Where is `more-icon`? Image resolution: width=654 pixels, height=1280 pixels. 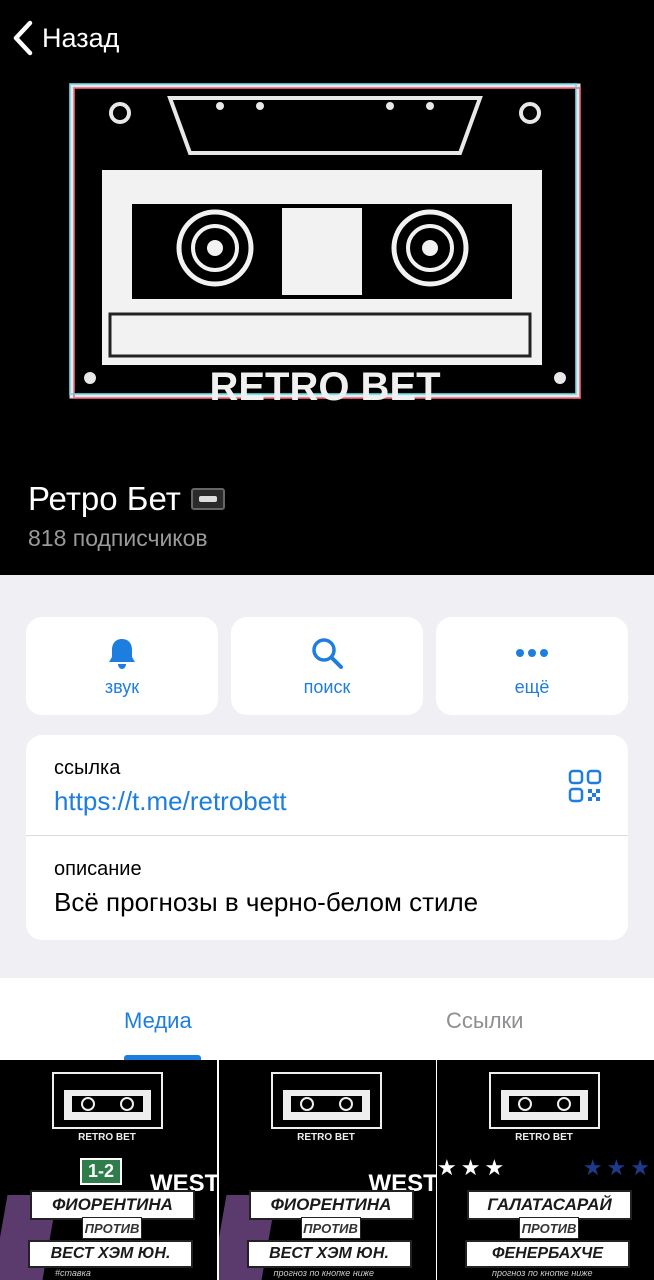 more-icon is located at coordinates (532, 652).